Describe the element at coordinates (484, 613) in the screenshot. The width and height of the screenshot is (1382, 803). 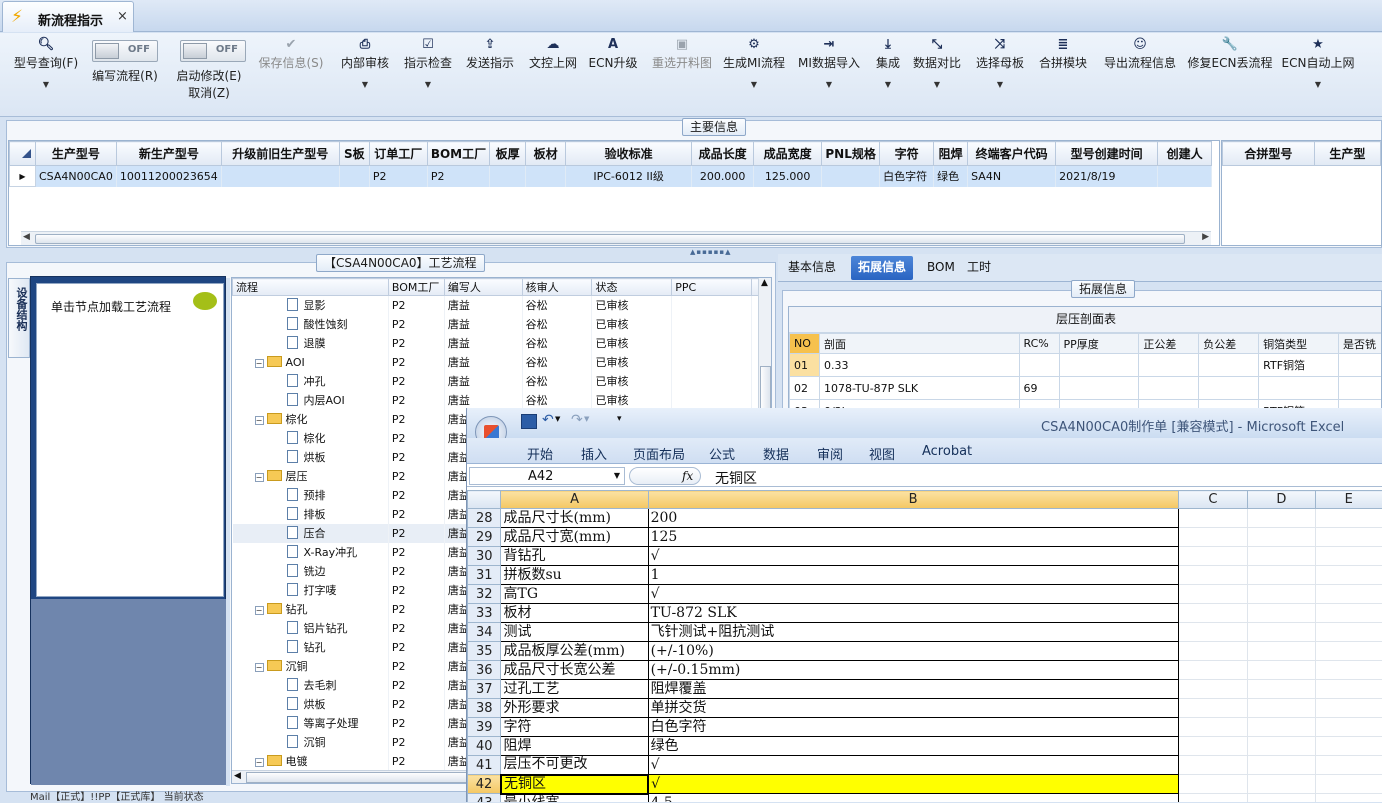
I see `row-header: 33` at that location.